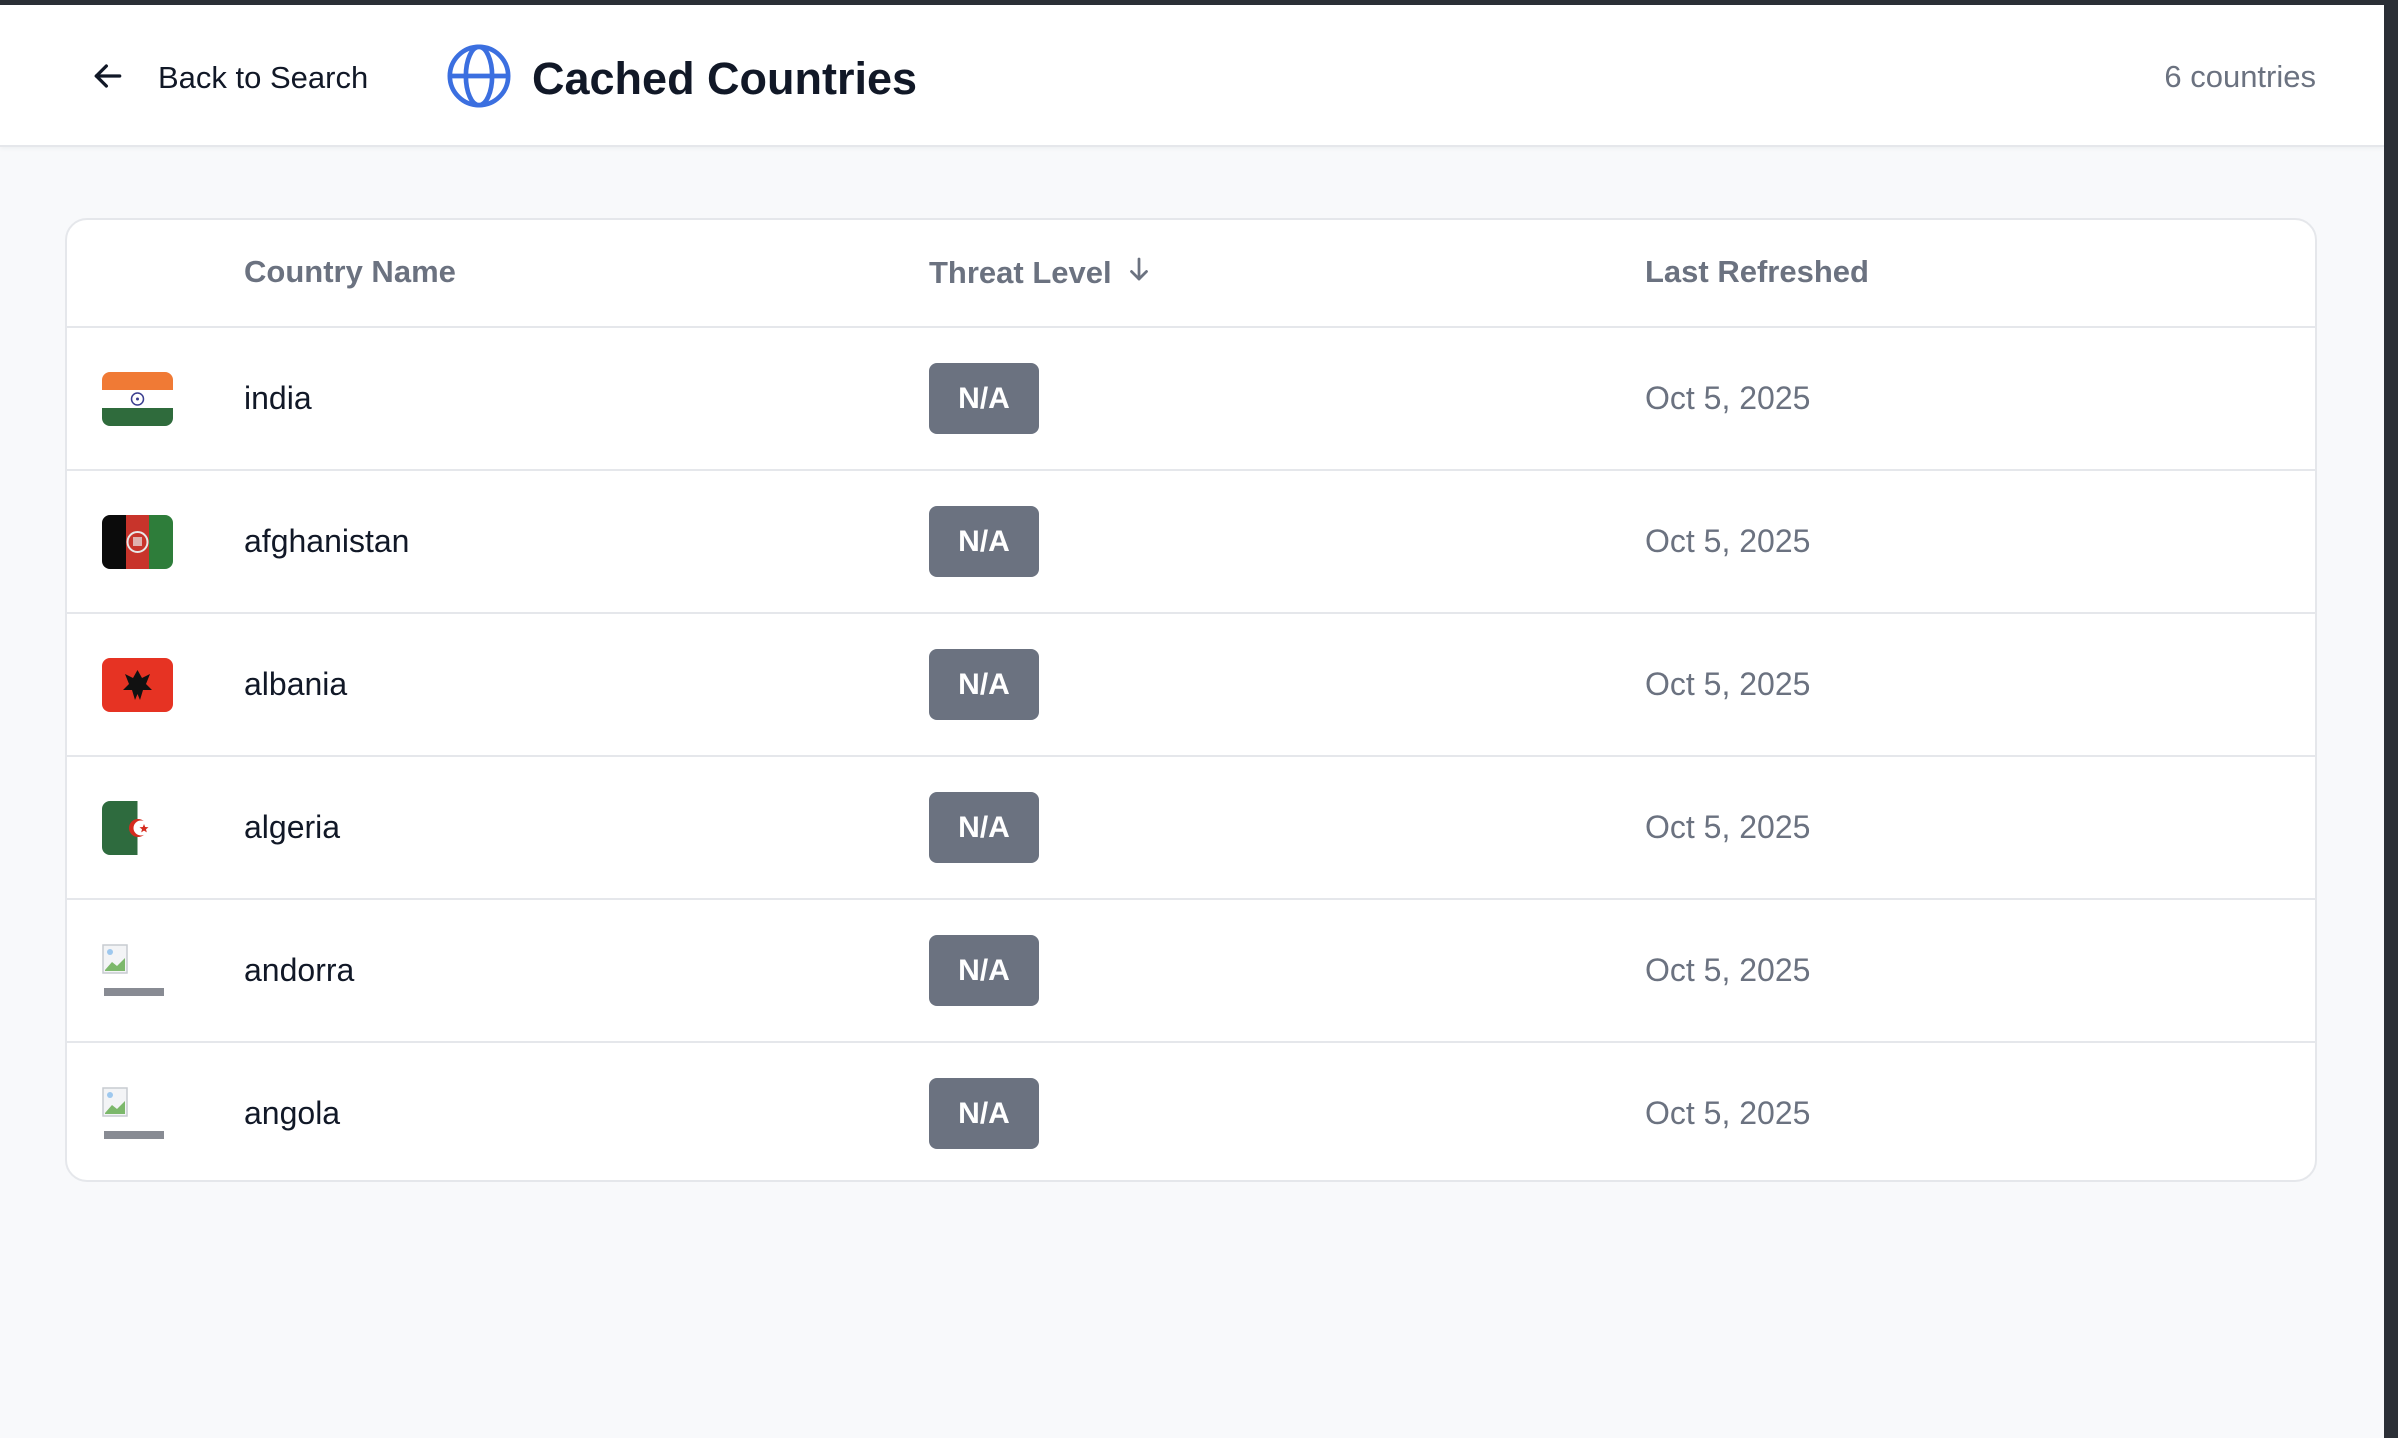 The width and height of the screenshot is (2398, 1438). Describe the element at coordinates (137, 399) in the screenshot. I see `india-flag-icon` at that location.